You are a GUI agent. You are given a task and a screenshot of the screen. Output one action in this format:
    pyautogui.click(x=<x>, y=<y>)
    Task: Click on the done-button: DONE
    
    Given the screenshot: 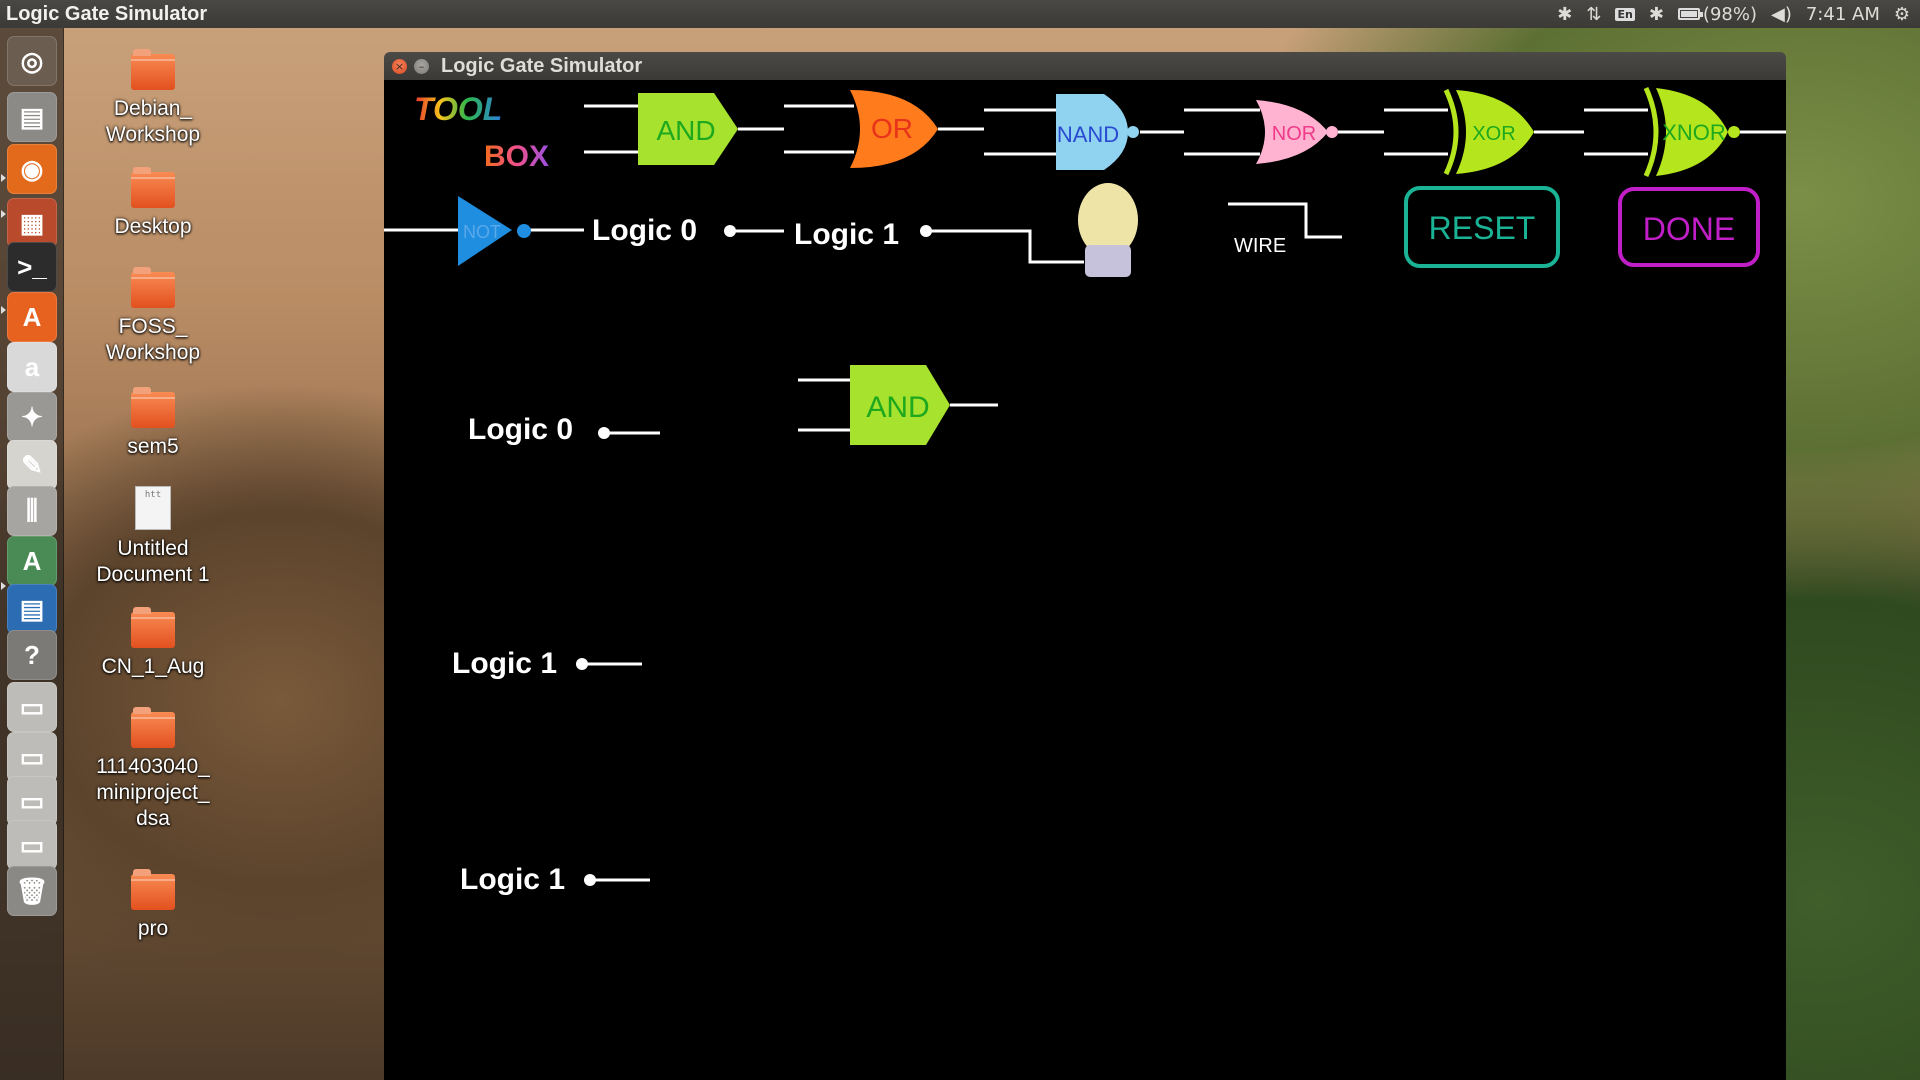 What is the action you would take?
    pyautogui.click(x=1689, y=227)
    